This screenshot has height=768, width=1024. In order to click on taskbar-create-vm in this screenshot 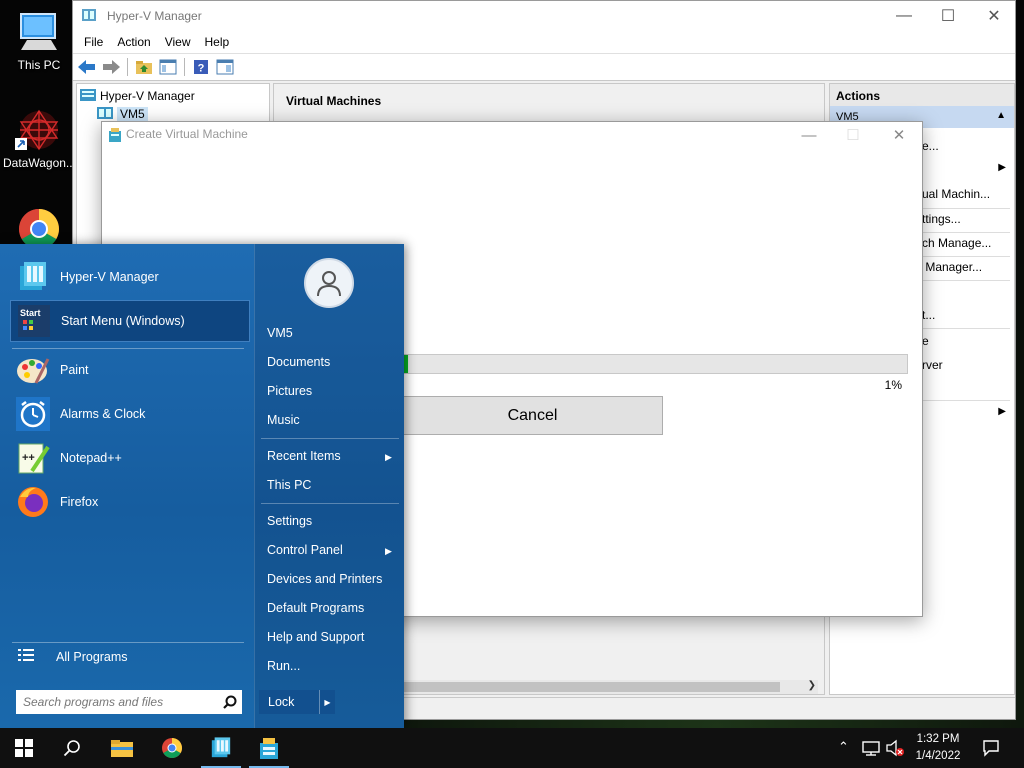, I will do `click(269, 748)`.